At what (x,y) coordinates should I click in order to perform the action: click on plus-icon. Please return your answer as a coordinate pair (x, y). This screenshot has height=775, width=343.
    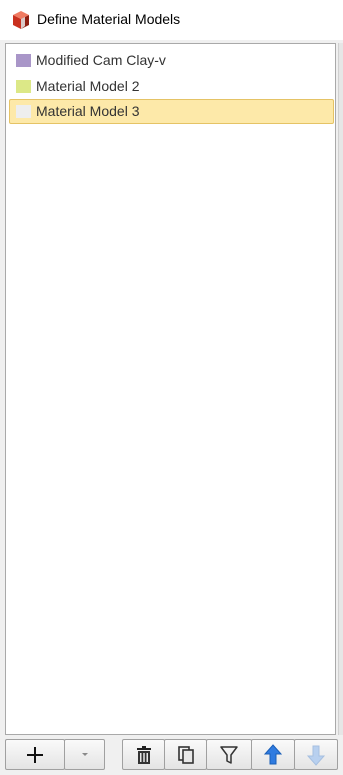
    Looking at the image, I should click on (35, 754).